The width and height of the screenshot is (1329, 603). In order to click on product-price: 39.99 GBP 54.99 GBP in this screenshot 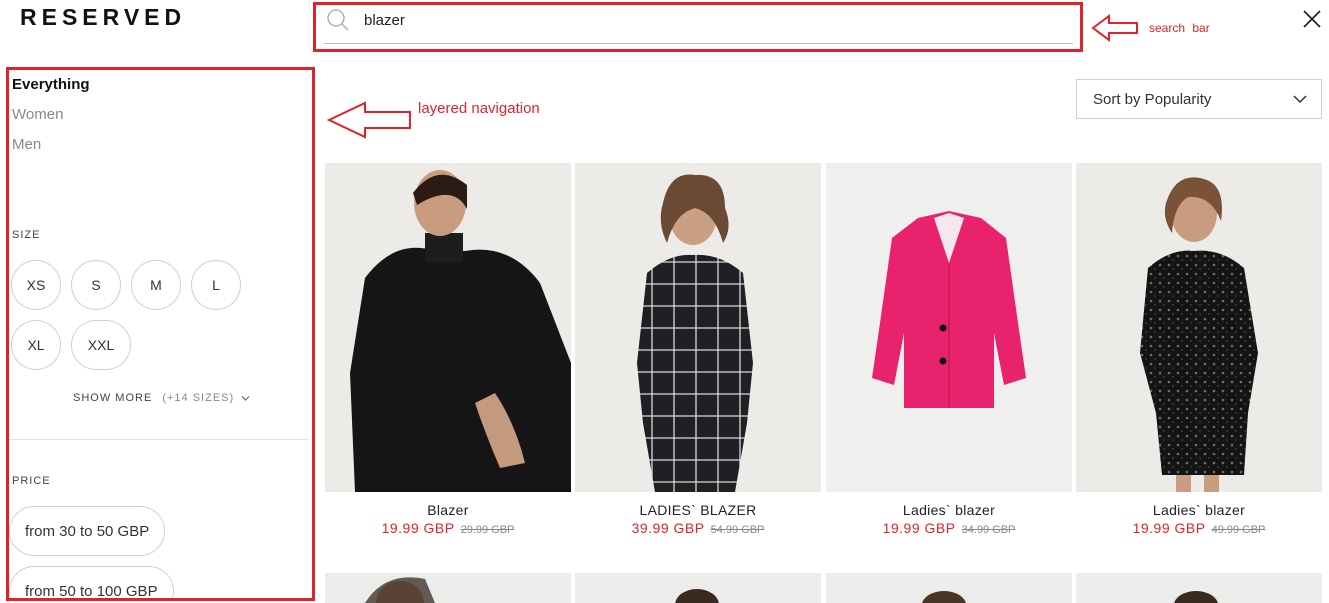, I will do `click(698, 528)`.